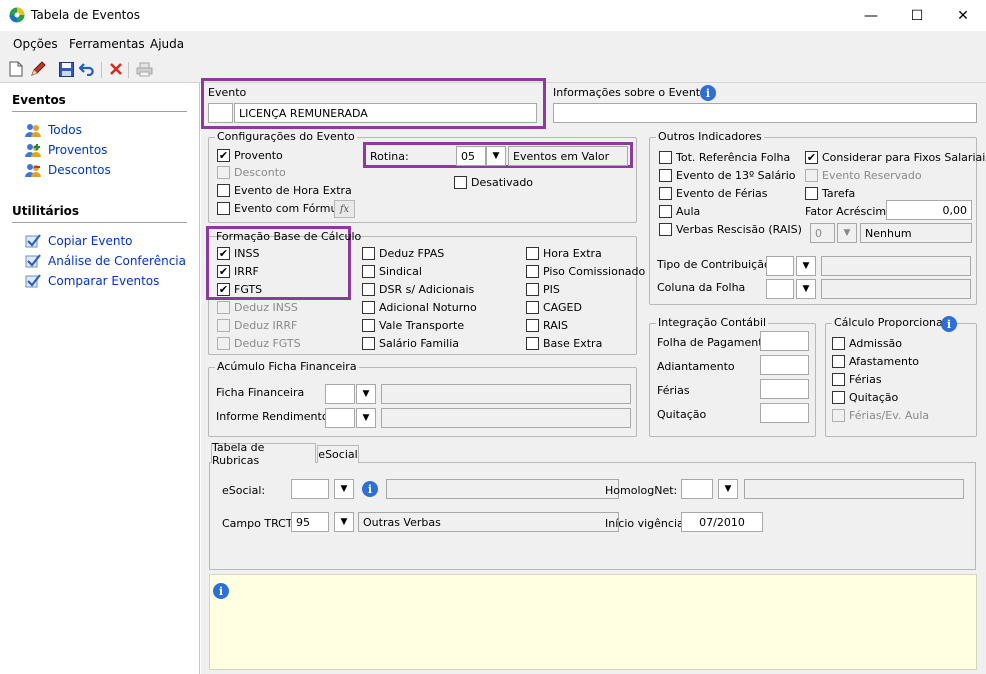 The width and height of the screenshot is (986, 674). I want to click on delete-x-icon, so click(116, 69).